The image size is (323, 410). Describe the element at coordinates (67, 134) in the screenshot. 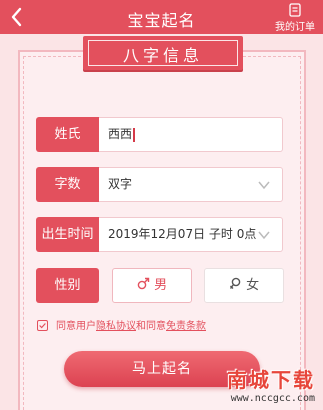

I see `surname-label: 姓氏` at that location.